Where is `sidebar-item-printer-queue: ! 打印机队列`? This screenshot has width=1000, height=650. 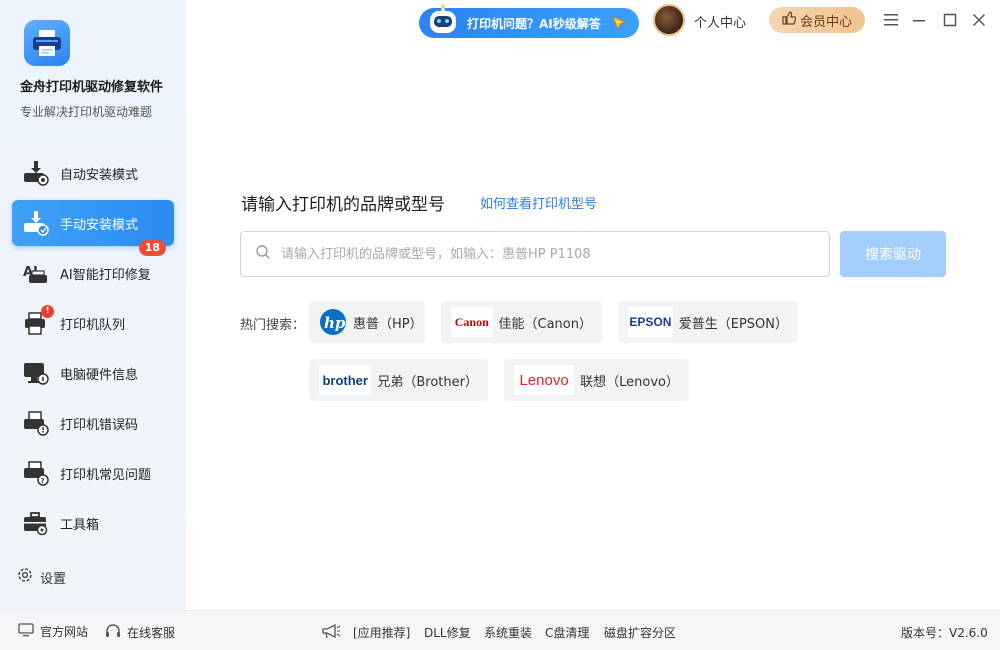
sidebar-item-printer-queue: ! 打印机队列 is located at coordinates (93, 323).